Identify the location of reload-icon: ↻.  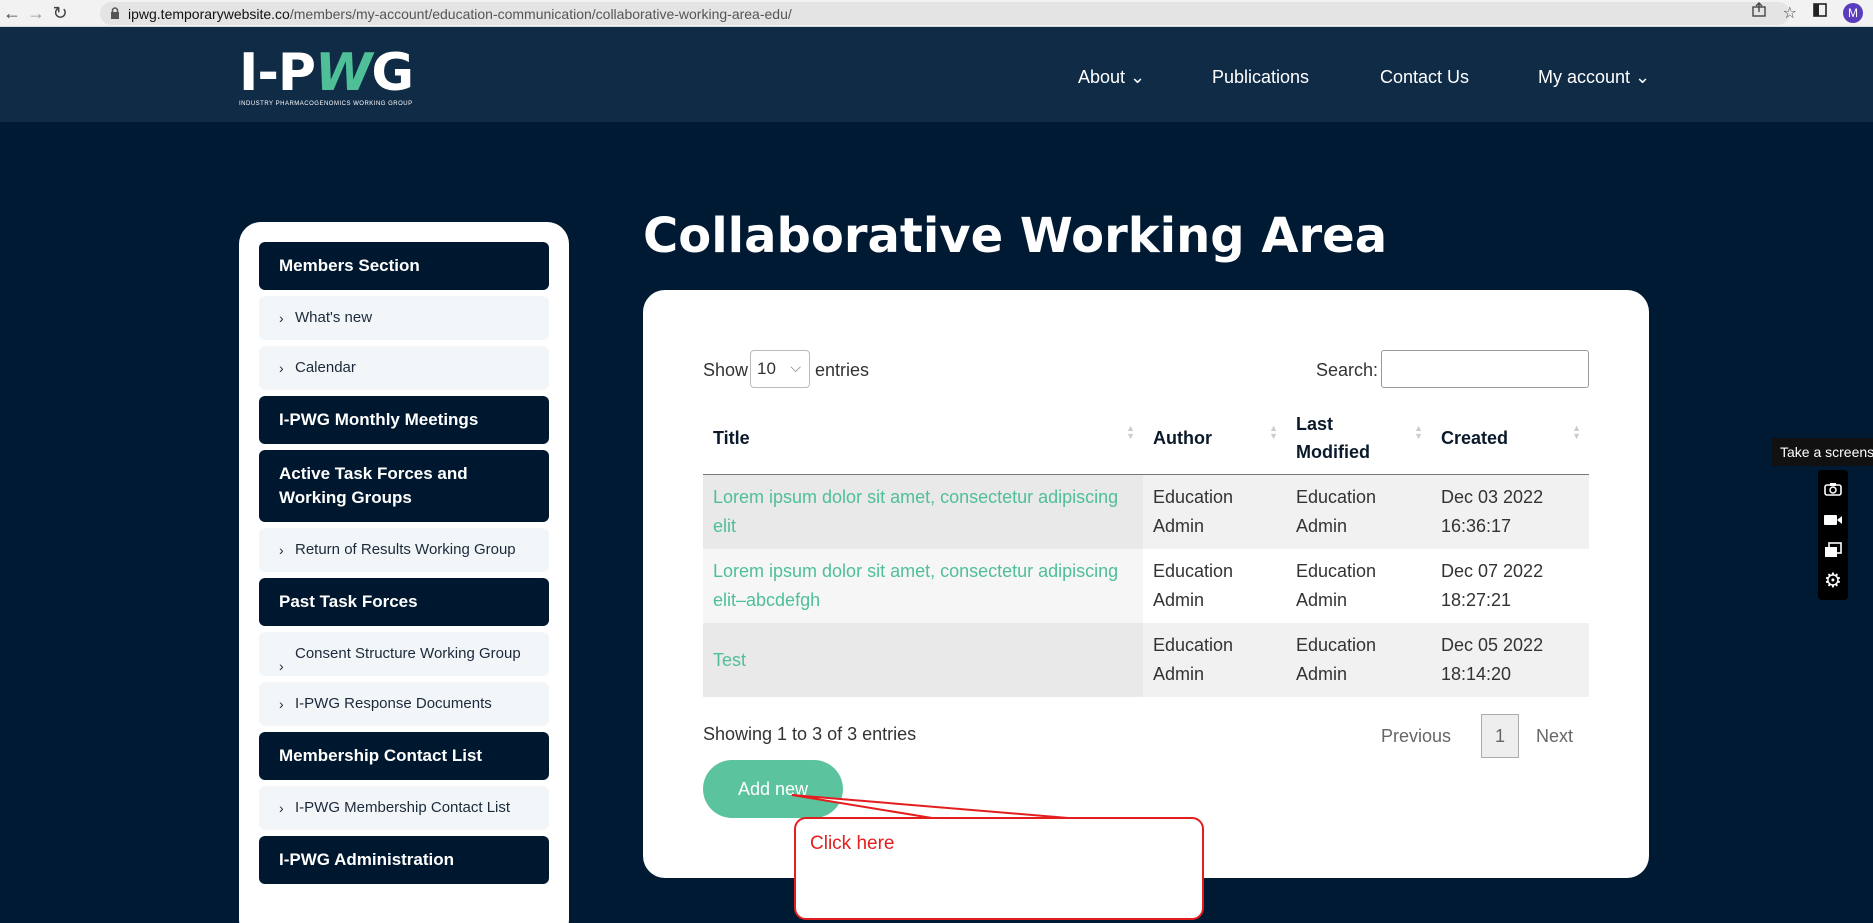
(60, 13).